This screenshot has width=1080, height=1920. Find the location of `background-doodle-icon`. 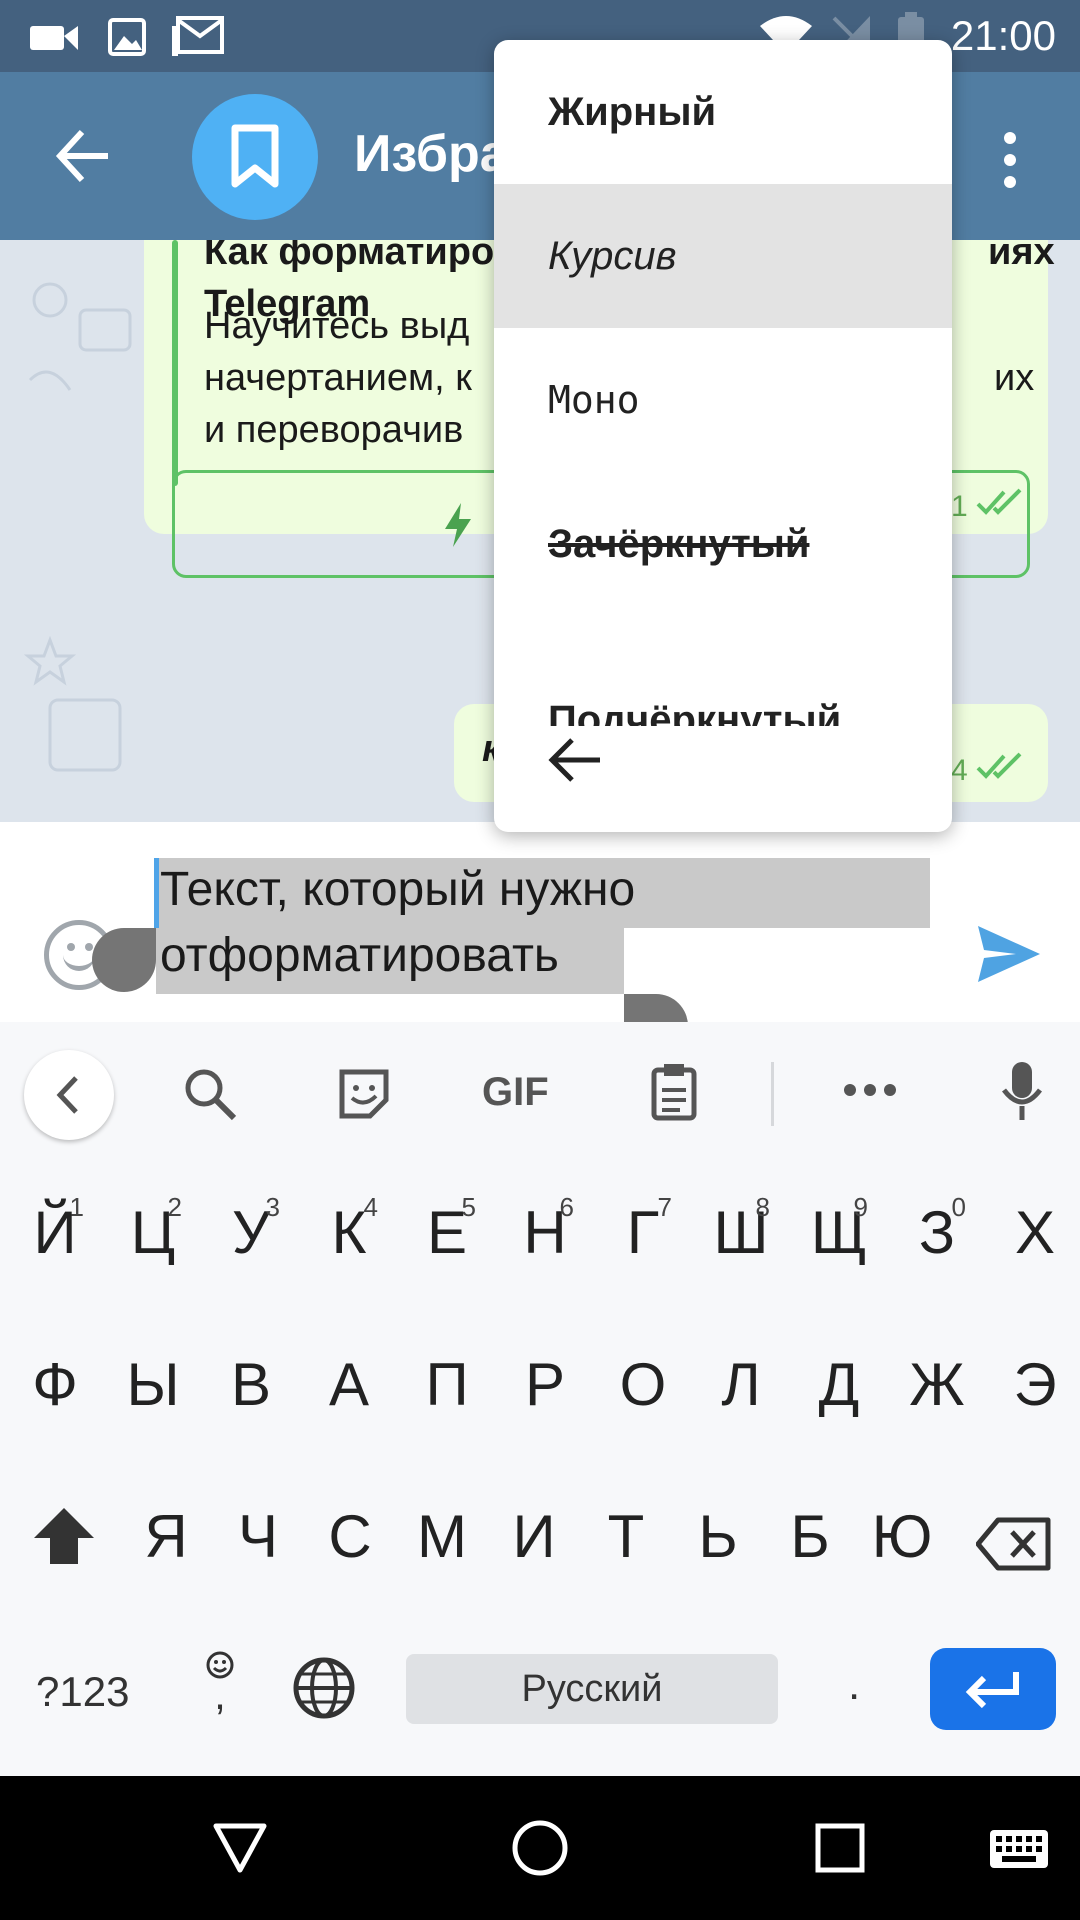

background-doodle-icon is located at coordinates (77, 527).